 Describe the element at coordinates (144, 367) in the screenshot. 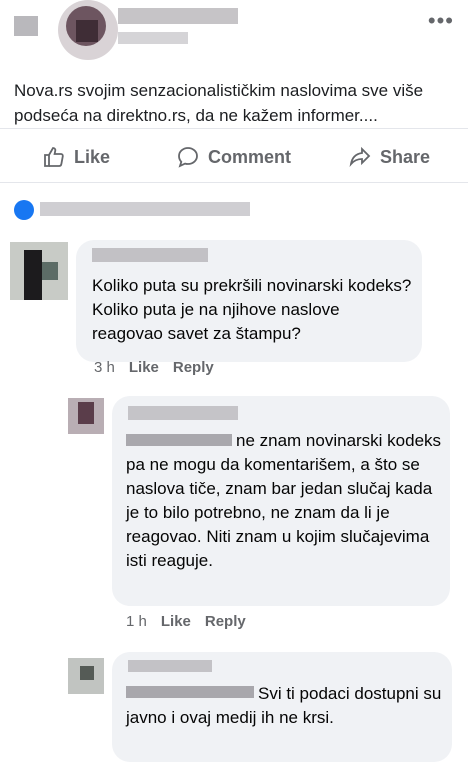

I see `comment-1-like-button: Like` at that location.